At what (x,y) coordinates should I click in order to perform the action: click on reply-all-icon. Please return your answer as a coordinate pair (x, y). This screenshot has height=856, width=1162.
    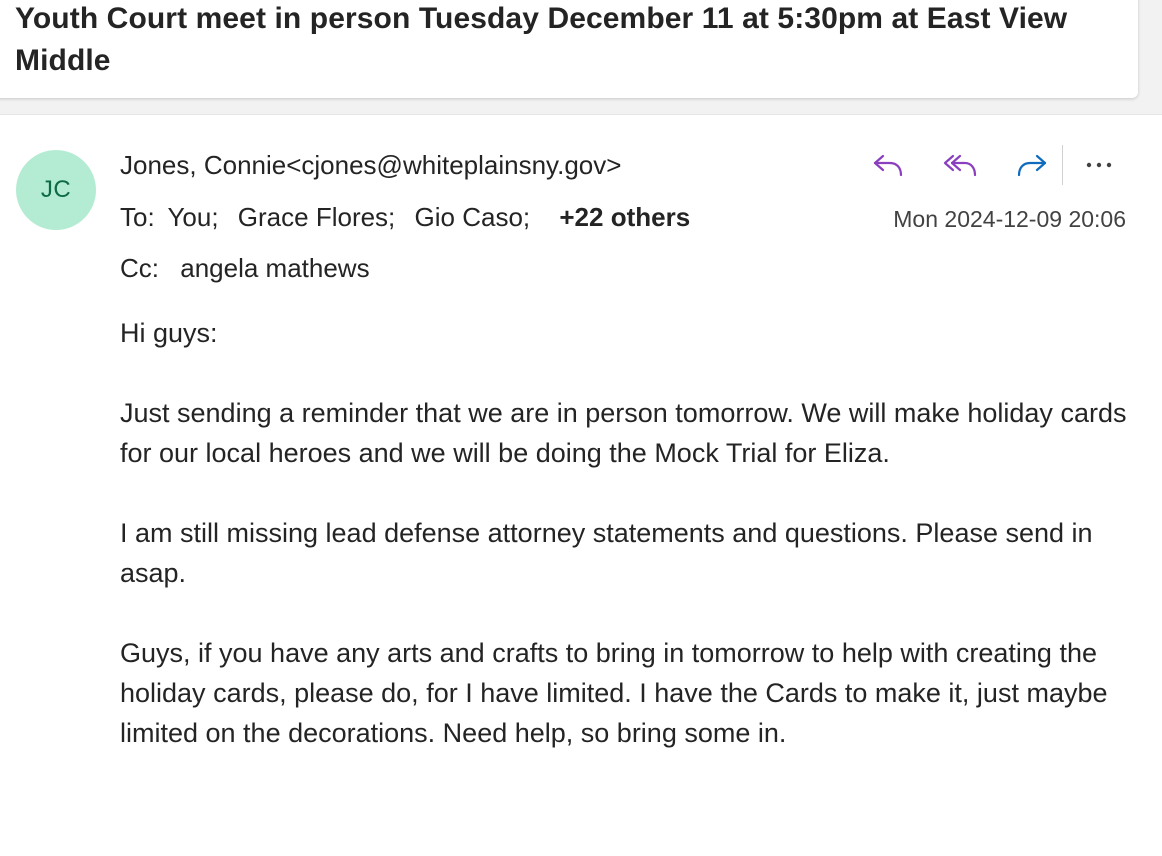
    Looking at the image, I should click on (960, 165).